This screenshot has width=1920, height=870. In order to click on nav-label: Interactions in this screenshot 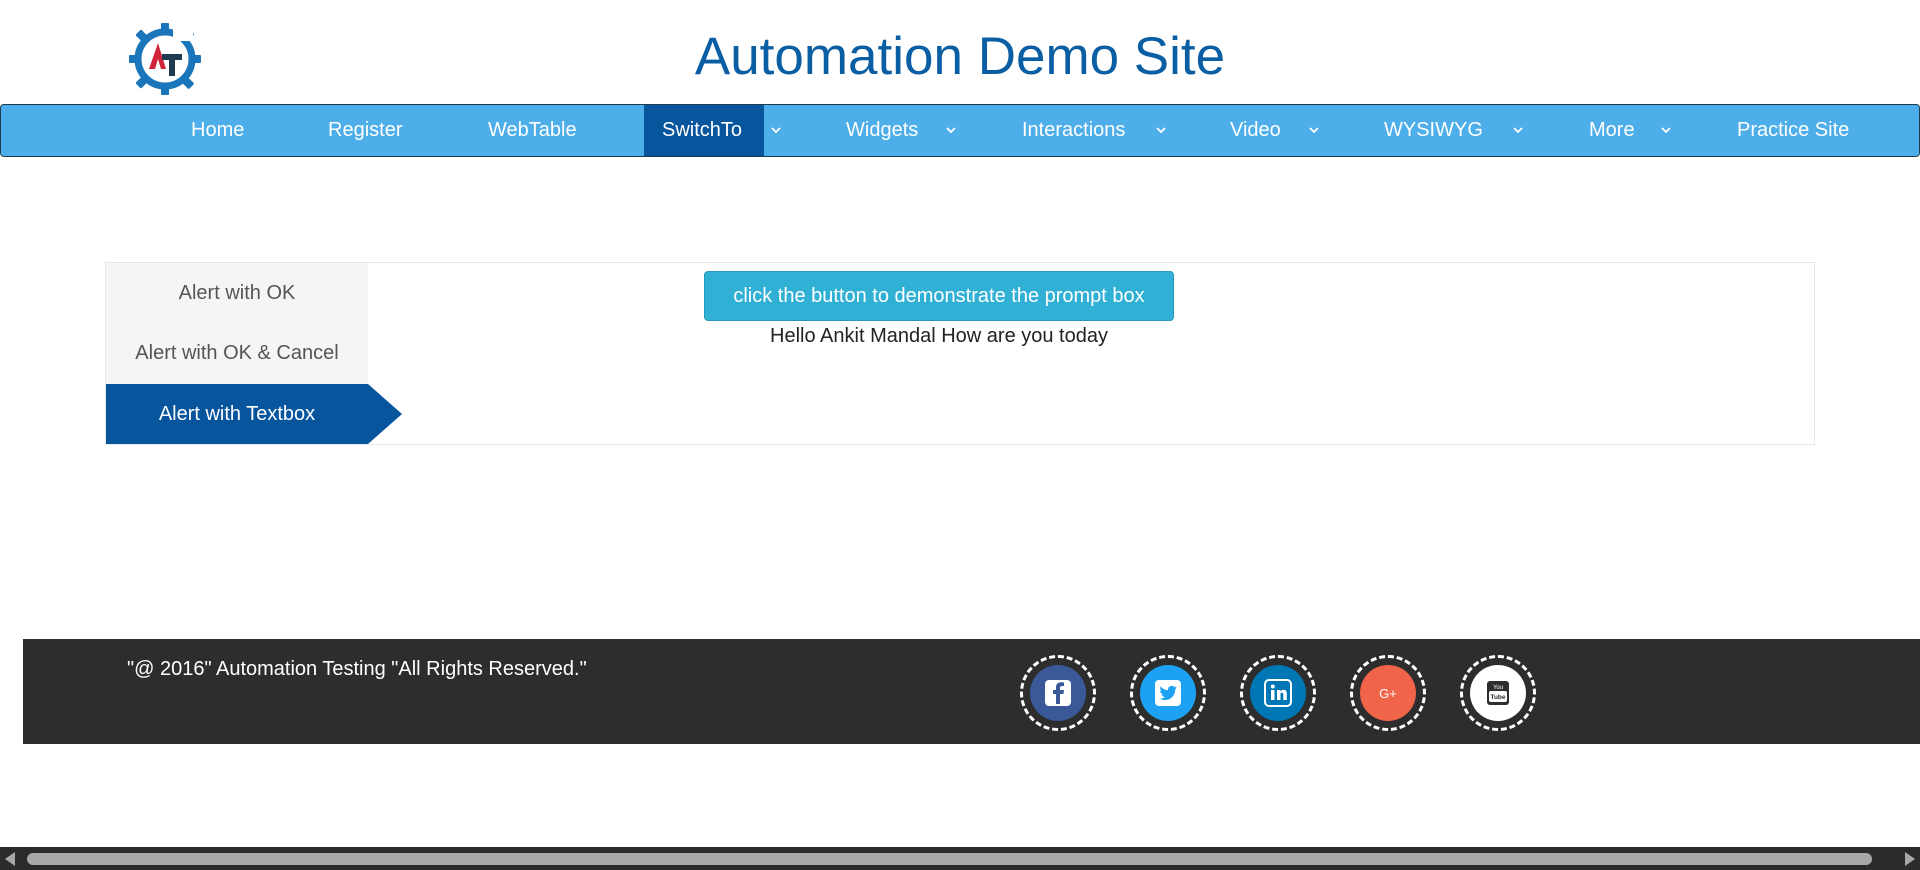, I will do `click(1074, 130)`.